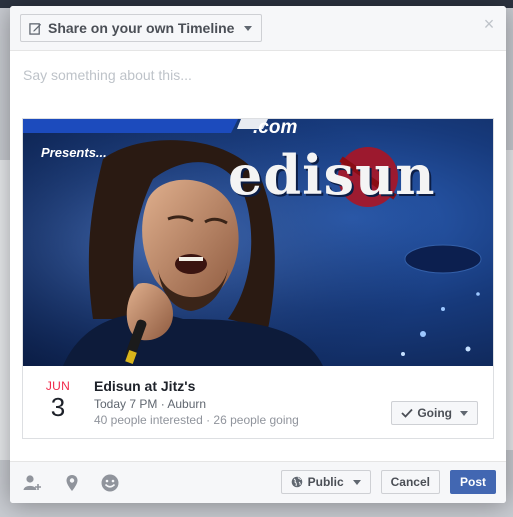  I want to click on tag-friends-icon, so click(32, 483).